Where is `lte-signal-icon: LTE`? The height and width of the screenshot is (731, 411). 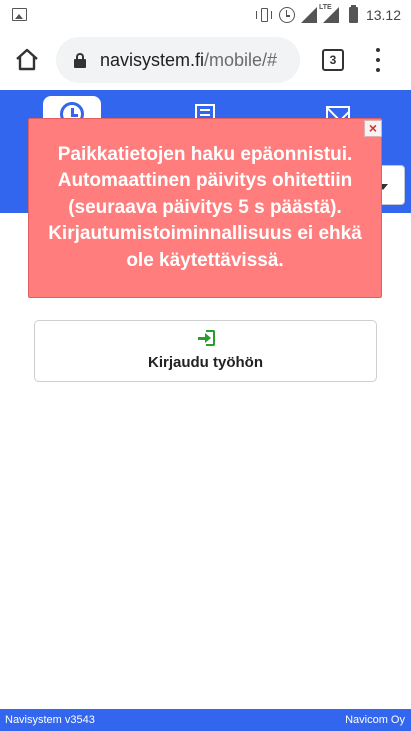 lte-signal-icon: LTE is located at coordinates (331, 13).